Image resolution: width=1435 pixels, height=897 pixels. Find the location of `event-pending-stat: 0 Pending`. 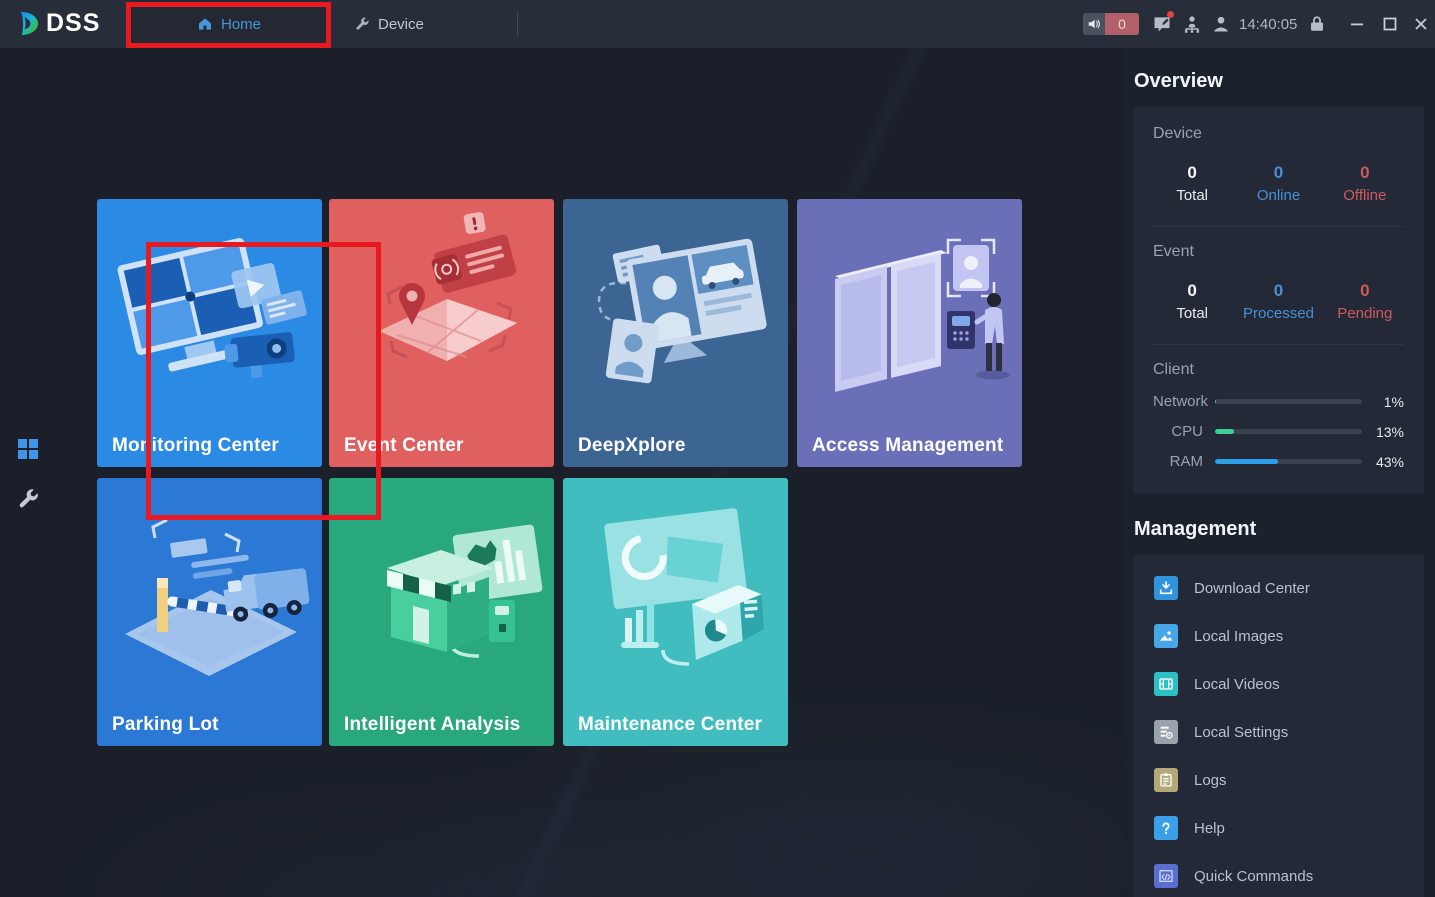

event-pending-stat: 0 Pending is located at coordinates (1365, 301).